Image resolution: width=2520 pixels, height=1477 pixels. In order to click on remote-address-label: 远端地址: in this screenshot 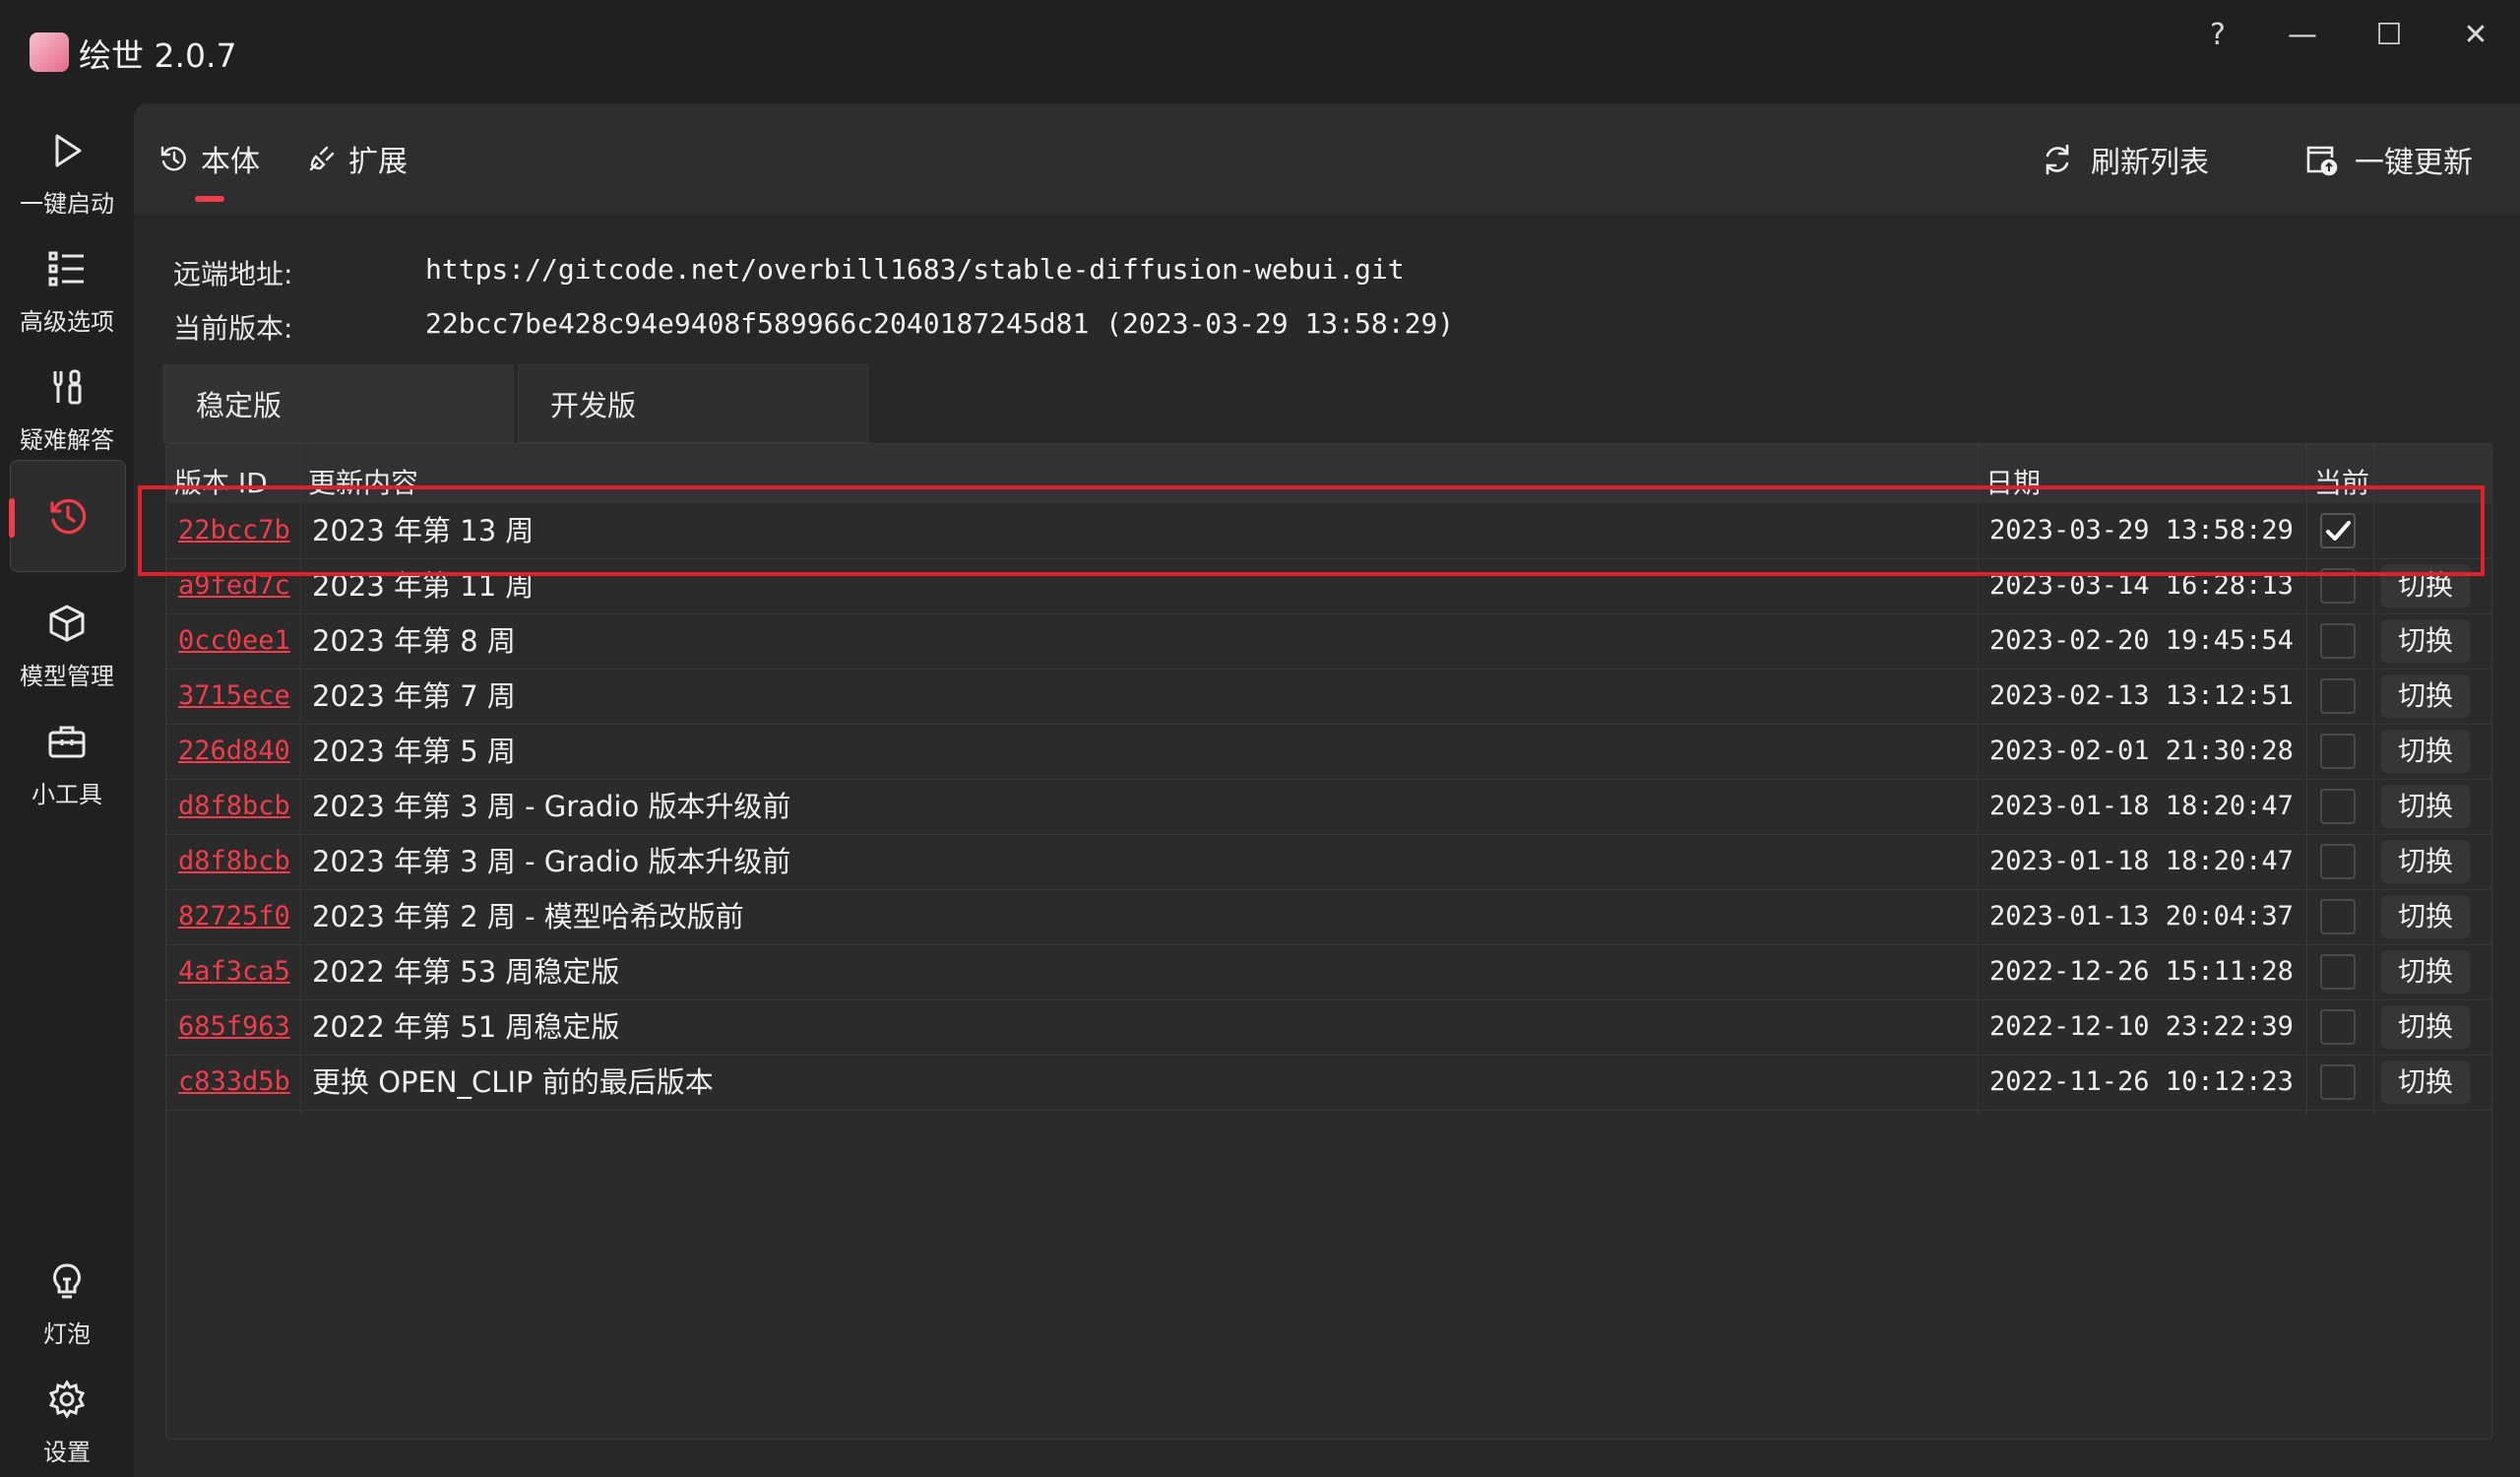, I will do `click(233, 274)`.